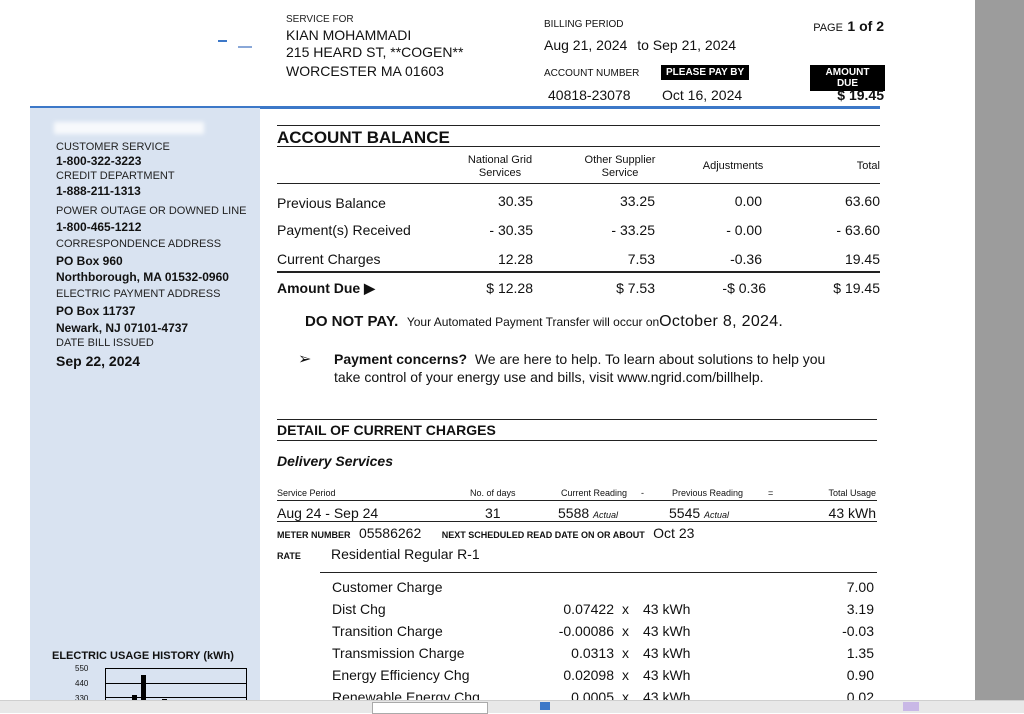 The width and height of the screenshot is (1024, 714). Describe the element at coordinates (999, 356) in the screenshot. I see `viewer-side-panel` at that location.